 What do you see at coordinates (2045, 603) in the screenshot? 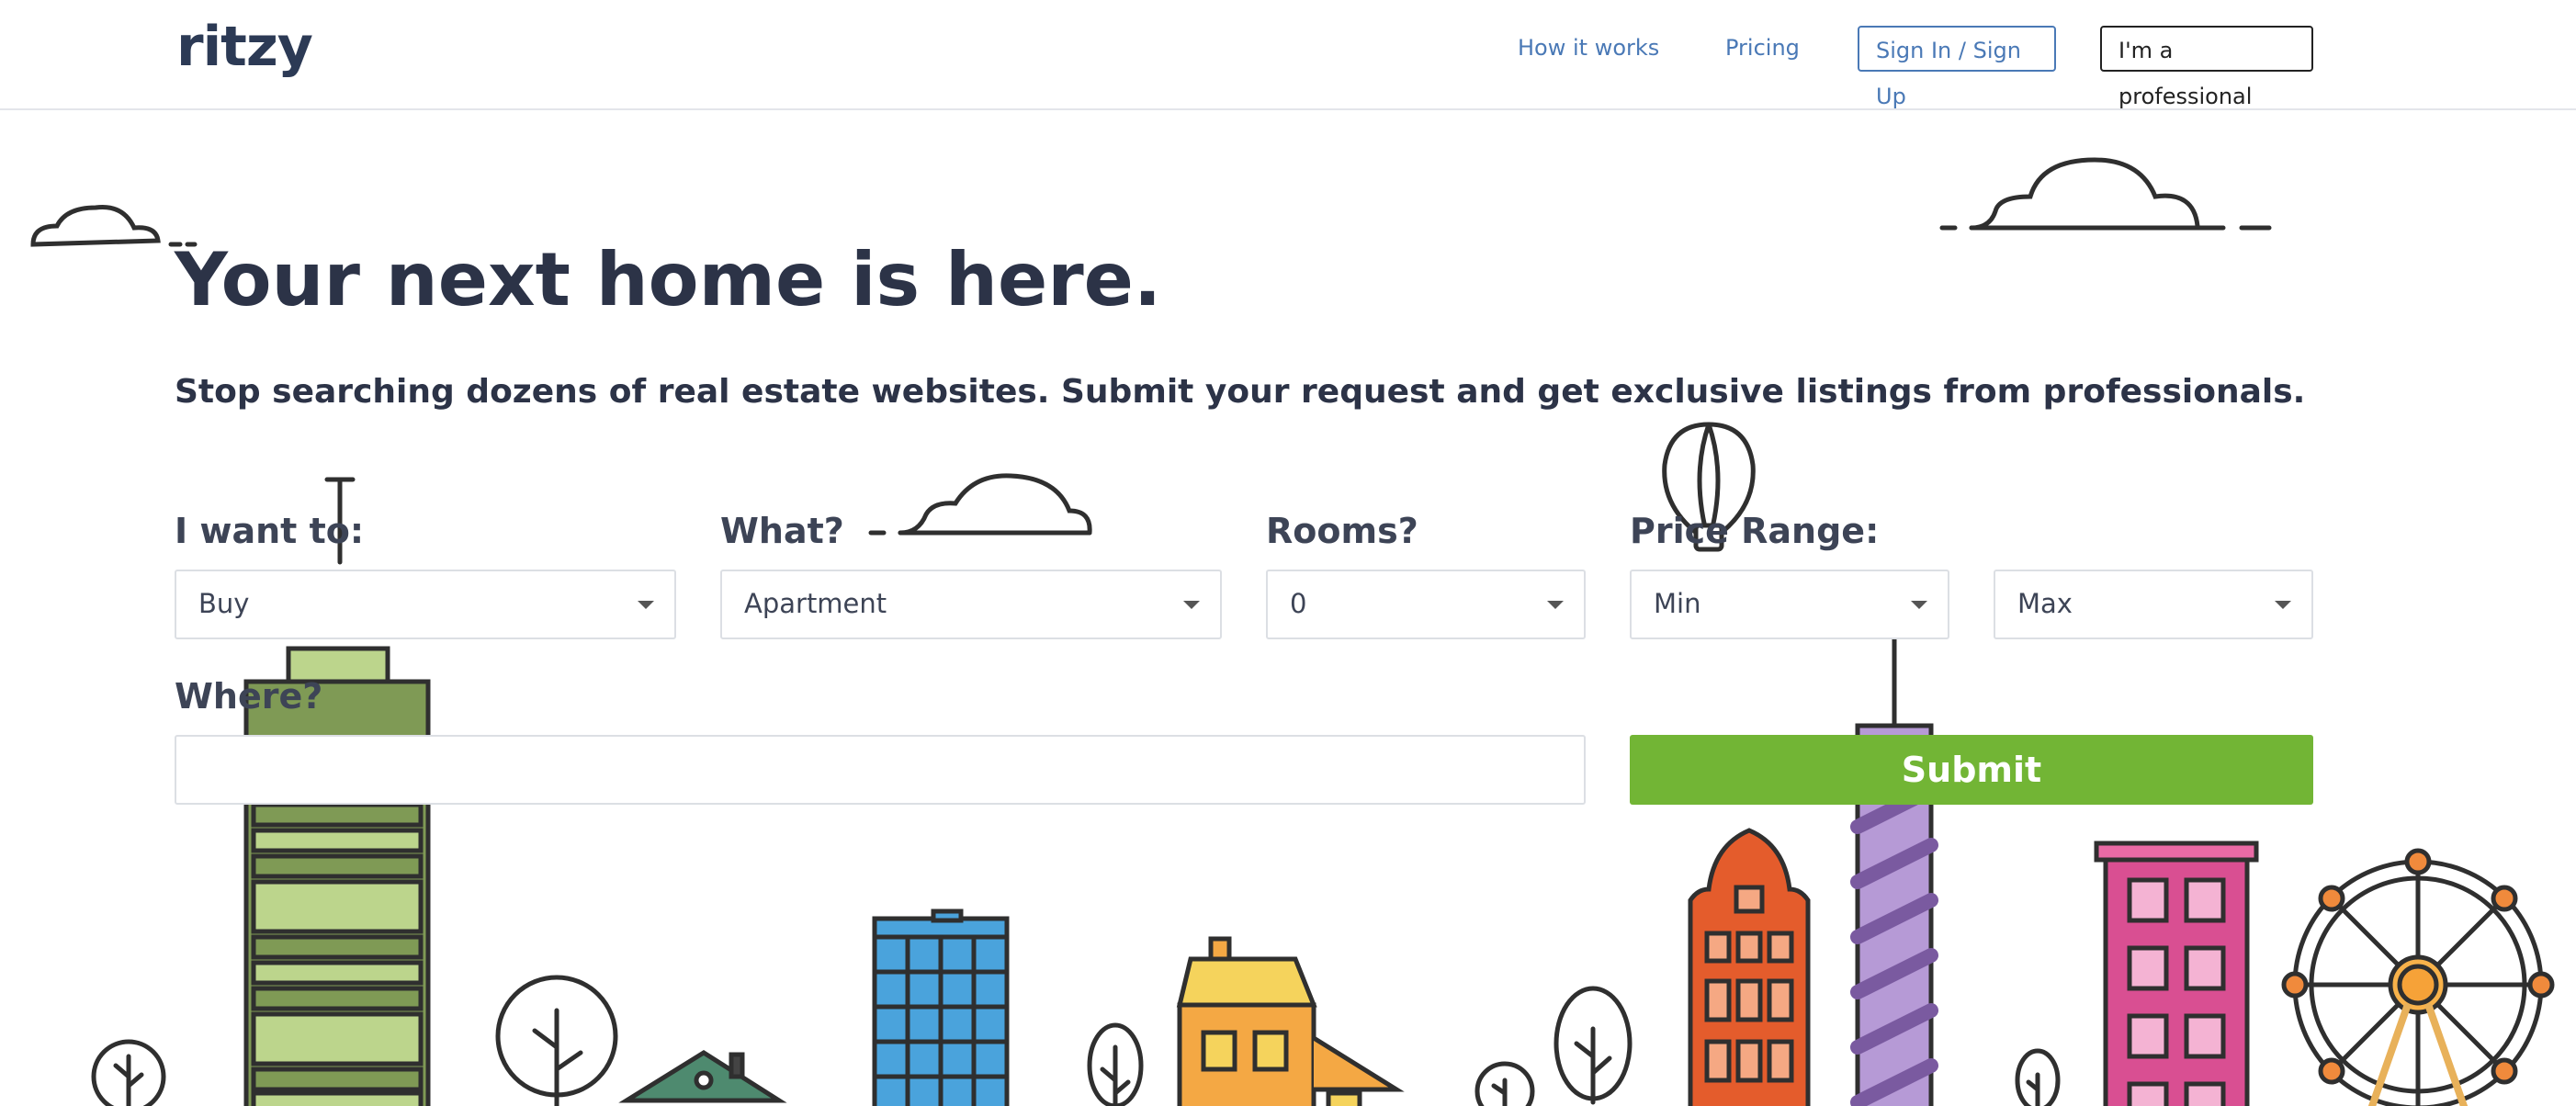
I see `price-max-value: Max` at bounding box center [2045, 603].